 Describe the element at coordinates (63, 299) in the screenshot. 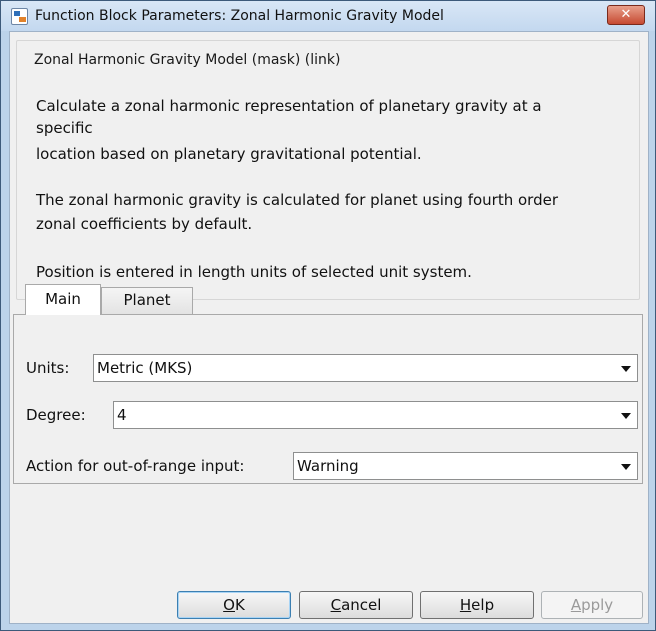

I see `tab-main: Main` at that location.